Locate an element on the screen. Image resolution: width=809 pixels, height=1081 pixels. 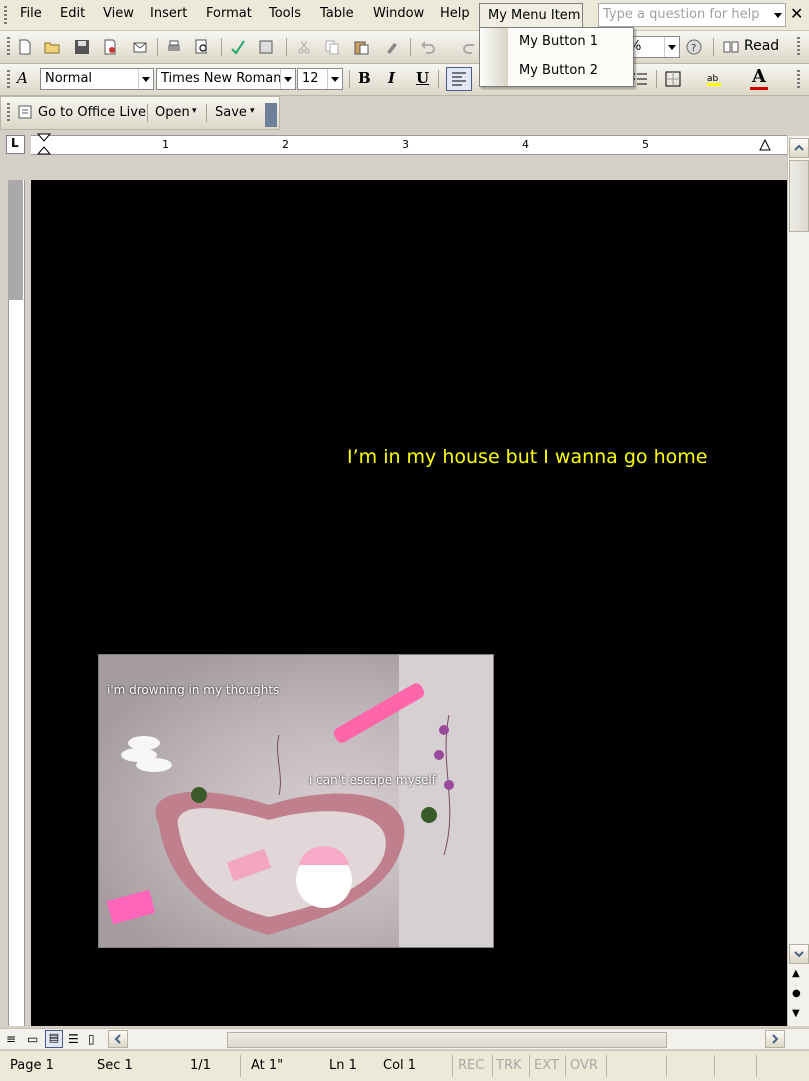
font-value: Times New Roman is located at coordinates (221, 78).